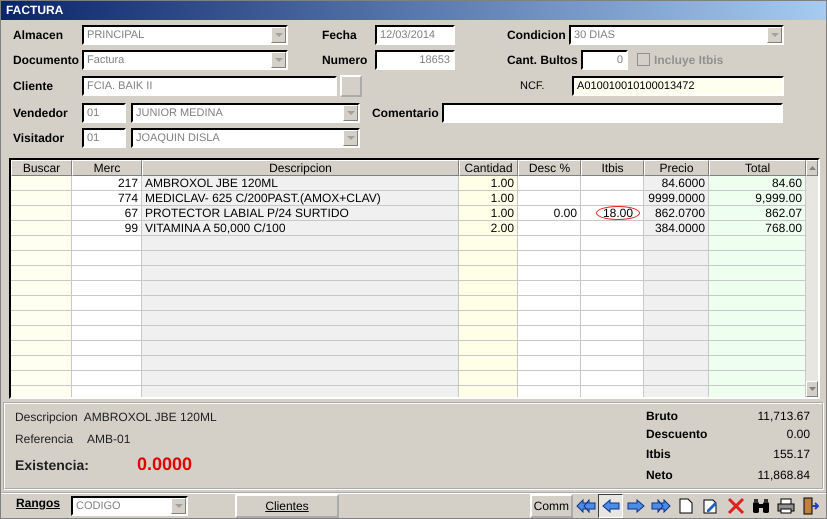 The width and height of the screenshot is (827, 519). Describe the element at coordinates (812, 168) in the screenshot. I see `scroll-up-button` at that location.